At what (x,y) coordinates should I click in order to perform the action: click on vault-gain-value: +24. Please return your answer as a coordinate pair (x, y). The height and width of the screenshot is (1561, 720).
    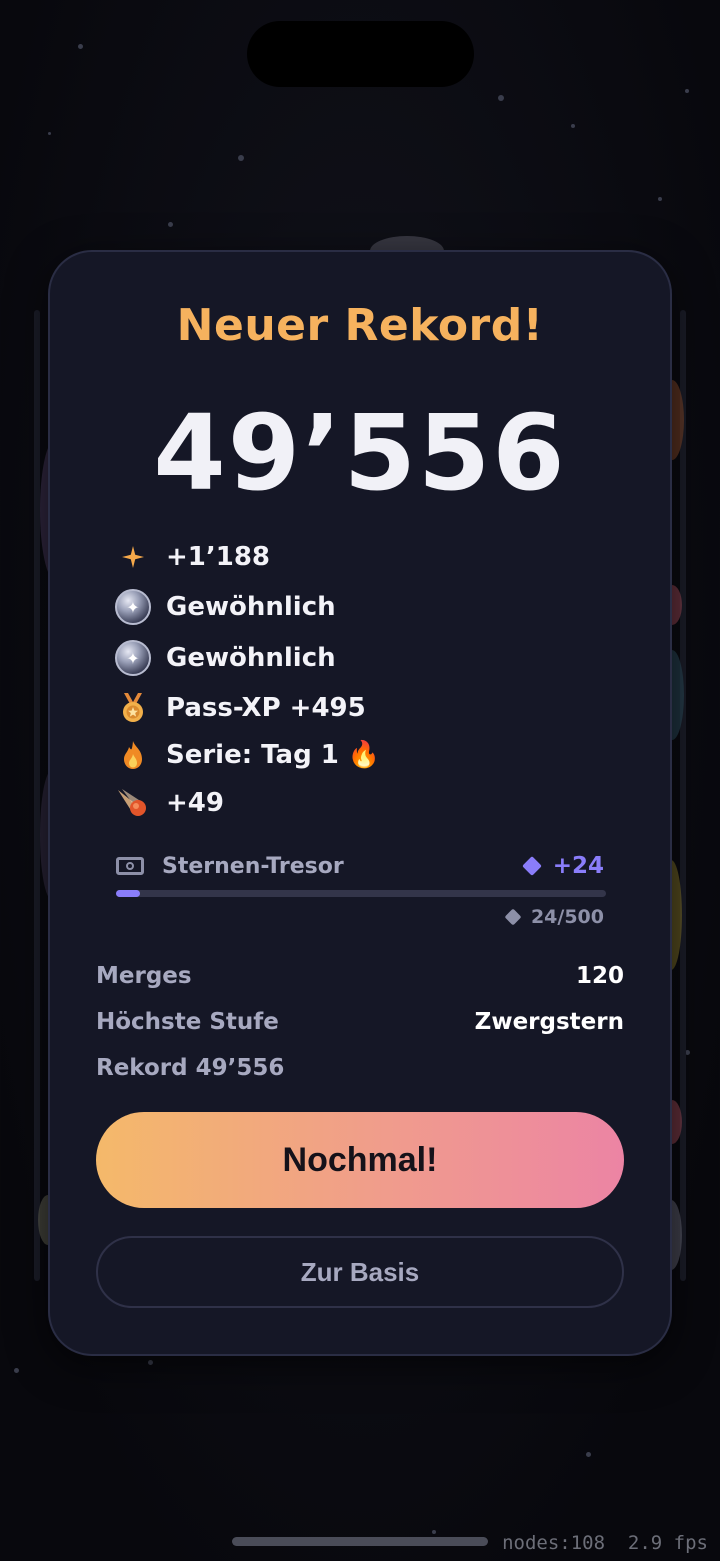
    Looking at the image, I should click on (578, 866).